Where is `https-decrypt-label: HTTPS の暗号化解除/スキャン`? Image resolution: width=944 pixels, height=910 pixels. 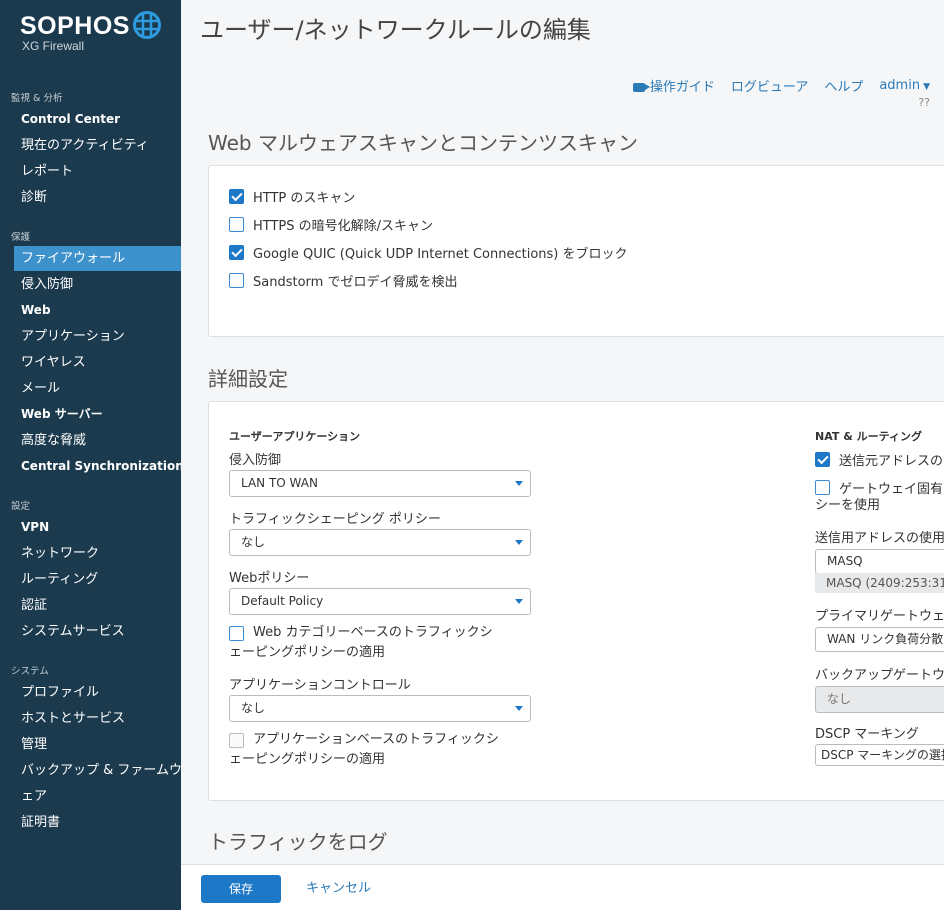 https-decrypt-label: HTTPS の暗号化解除/スキャン is located at coordinates (343, 226).